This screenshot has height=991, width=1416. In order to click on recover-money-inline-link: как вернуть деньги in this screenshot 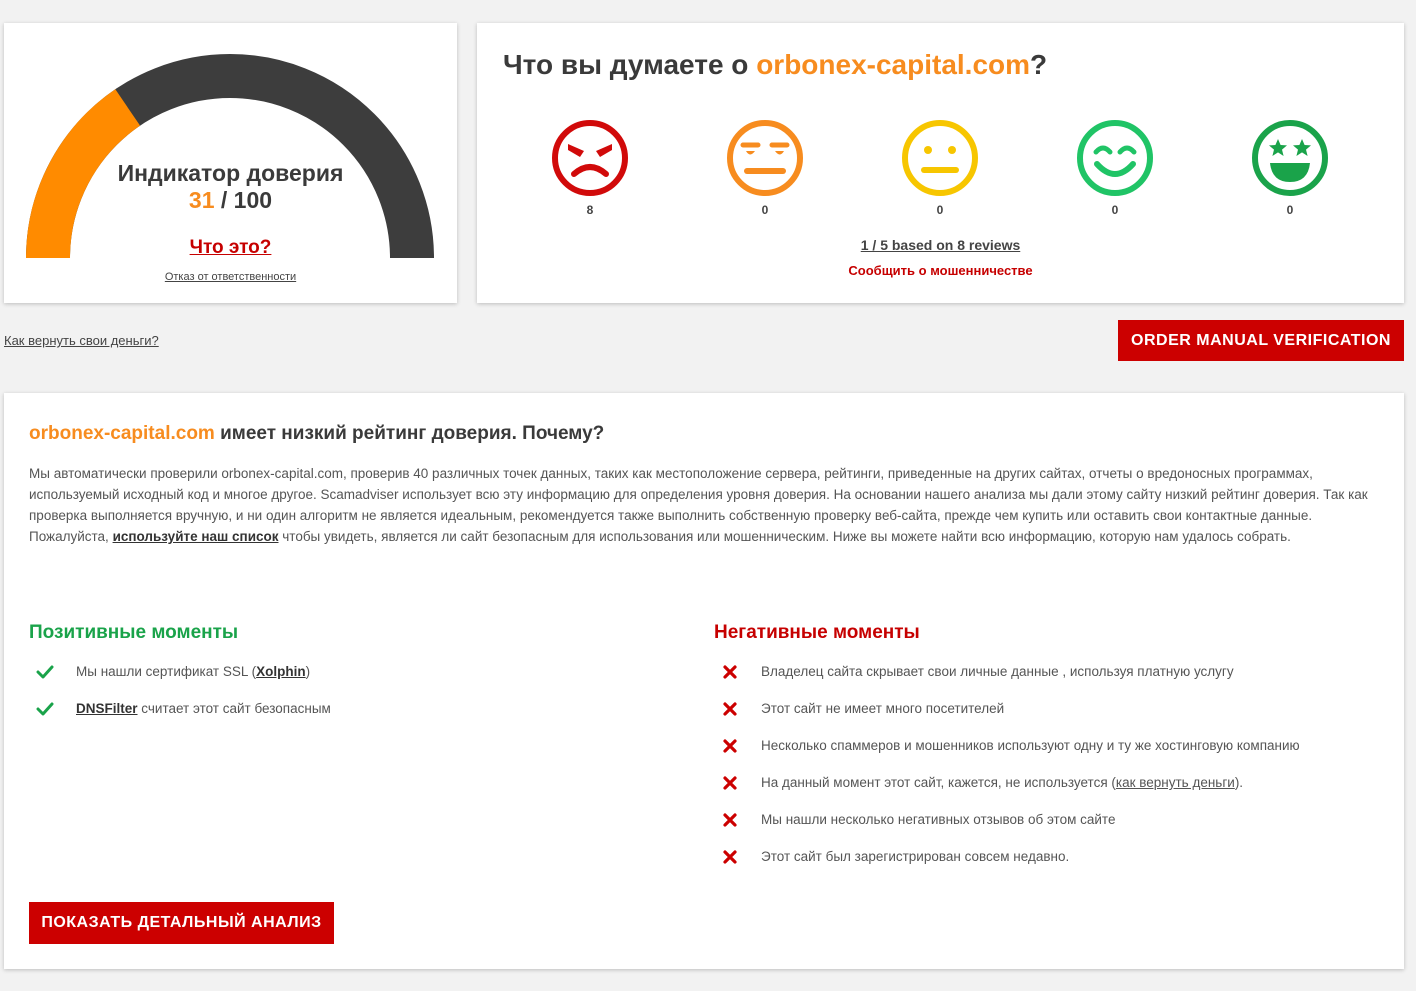, I will do `click(1175, 782)`.